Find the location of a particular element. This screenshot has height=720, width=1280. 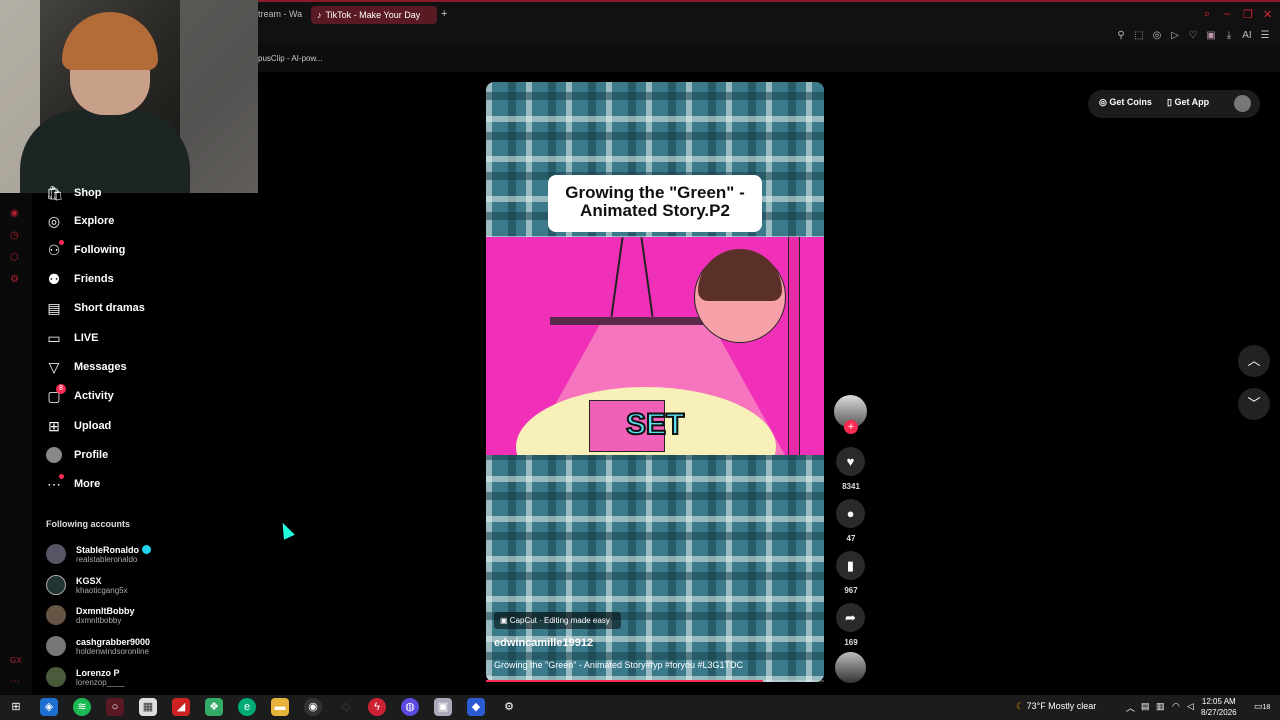

edge-icon: e is located at coordinates (247, 707).